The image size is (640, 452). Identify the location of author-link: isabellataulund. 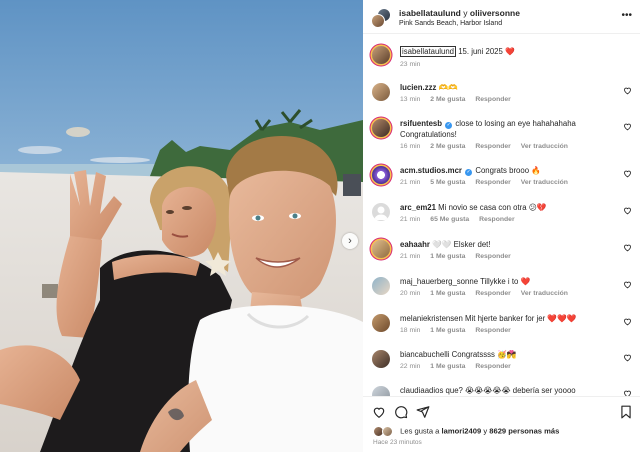
(430, 13).